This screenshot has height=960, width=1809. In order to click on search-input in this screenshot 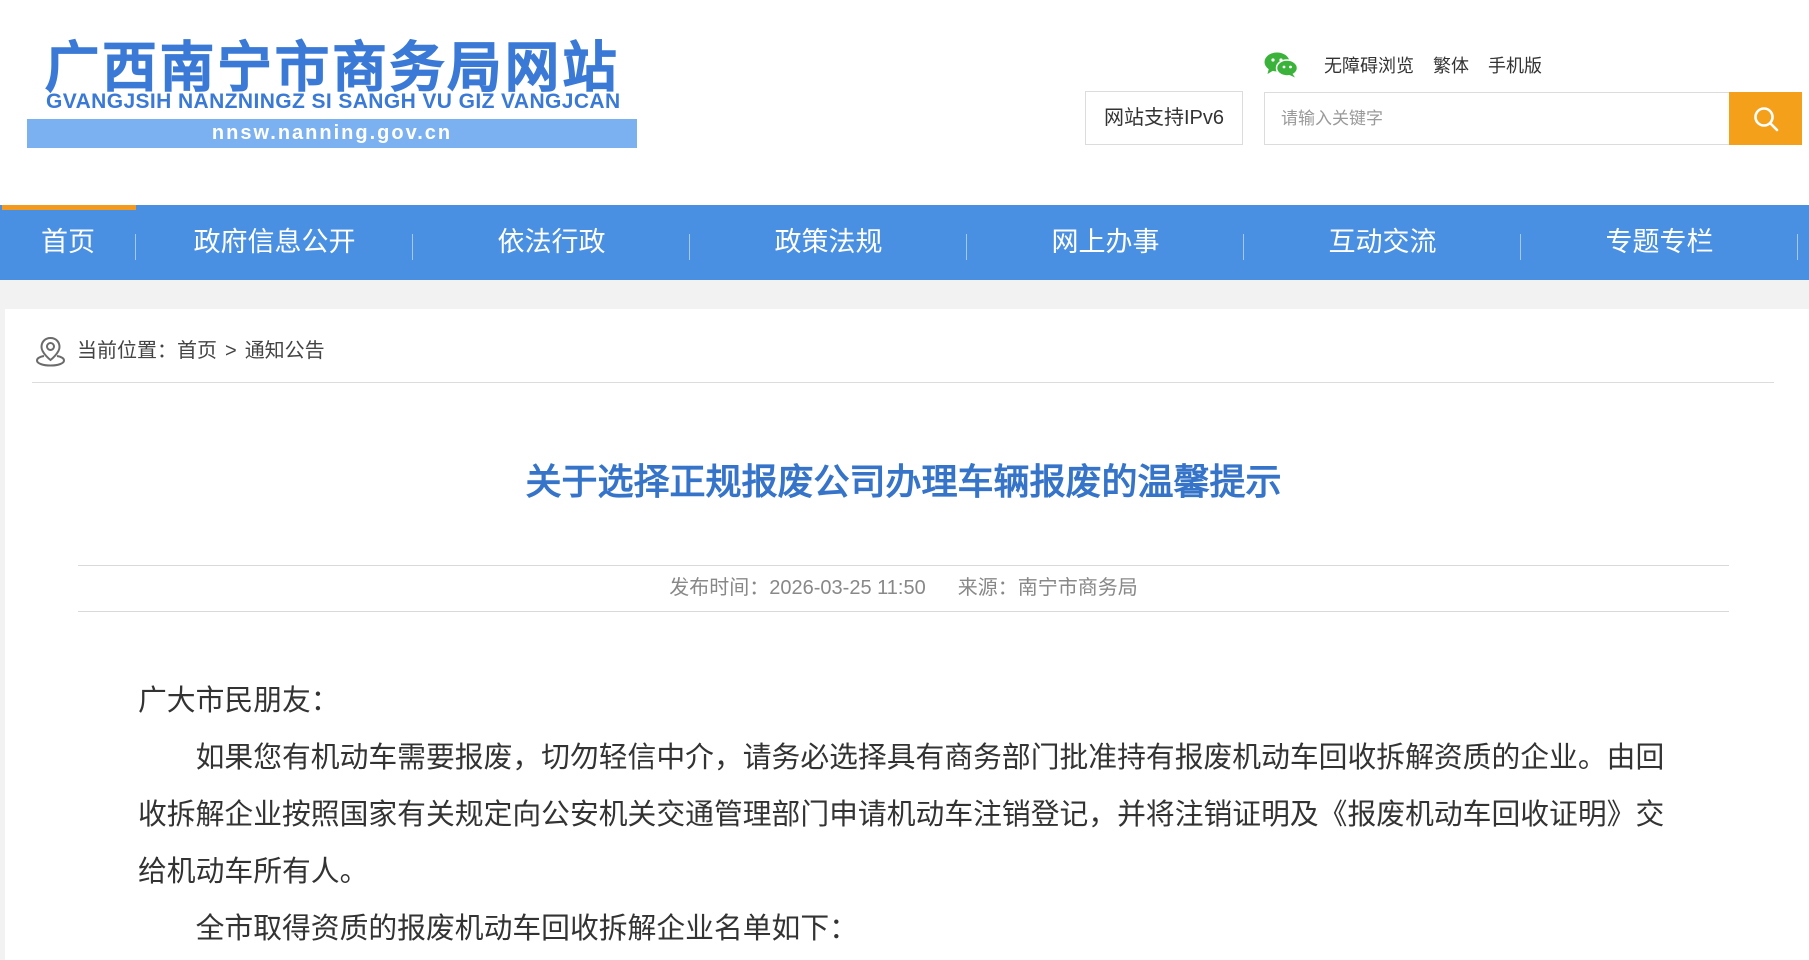, I will do `click(1497, 118)`.